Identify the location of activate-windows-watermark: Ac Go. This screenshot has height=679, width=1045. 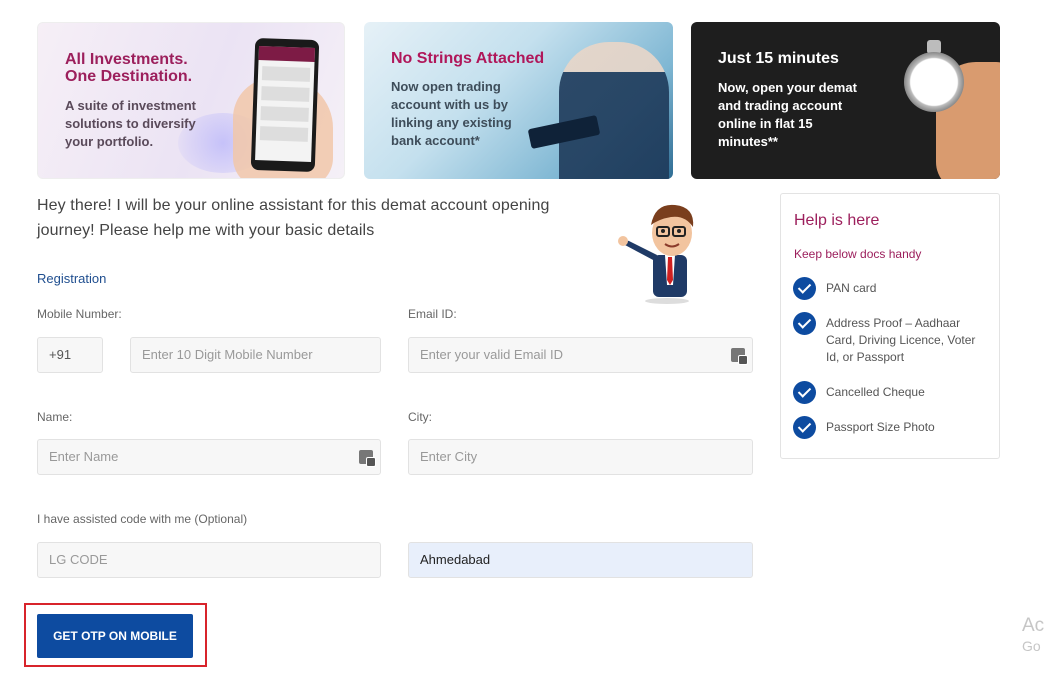
(1033, 635).